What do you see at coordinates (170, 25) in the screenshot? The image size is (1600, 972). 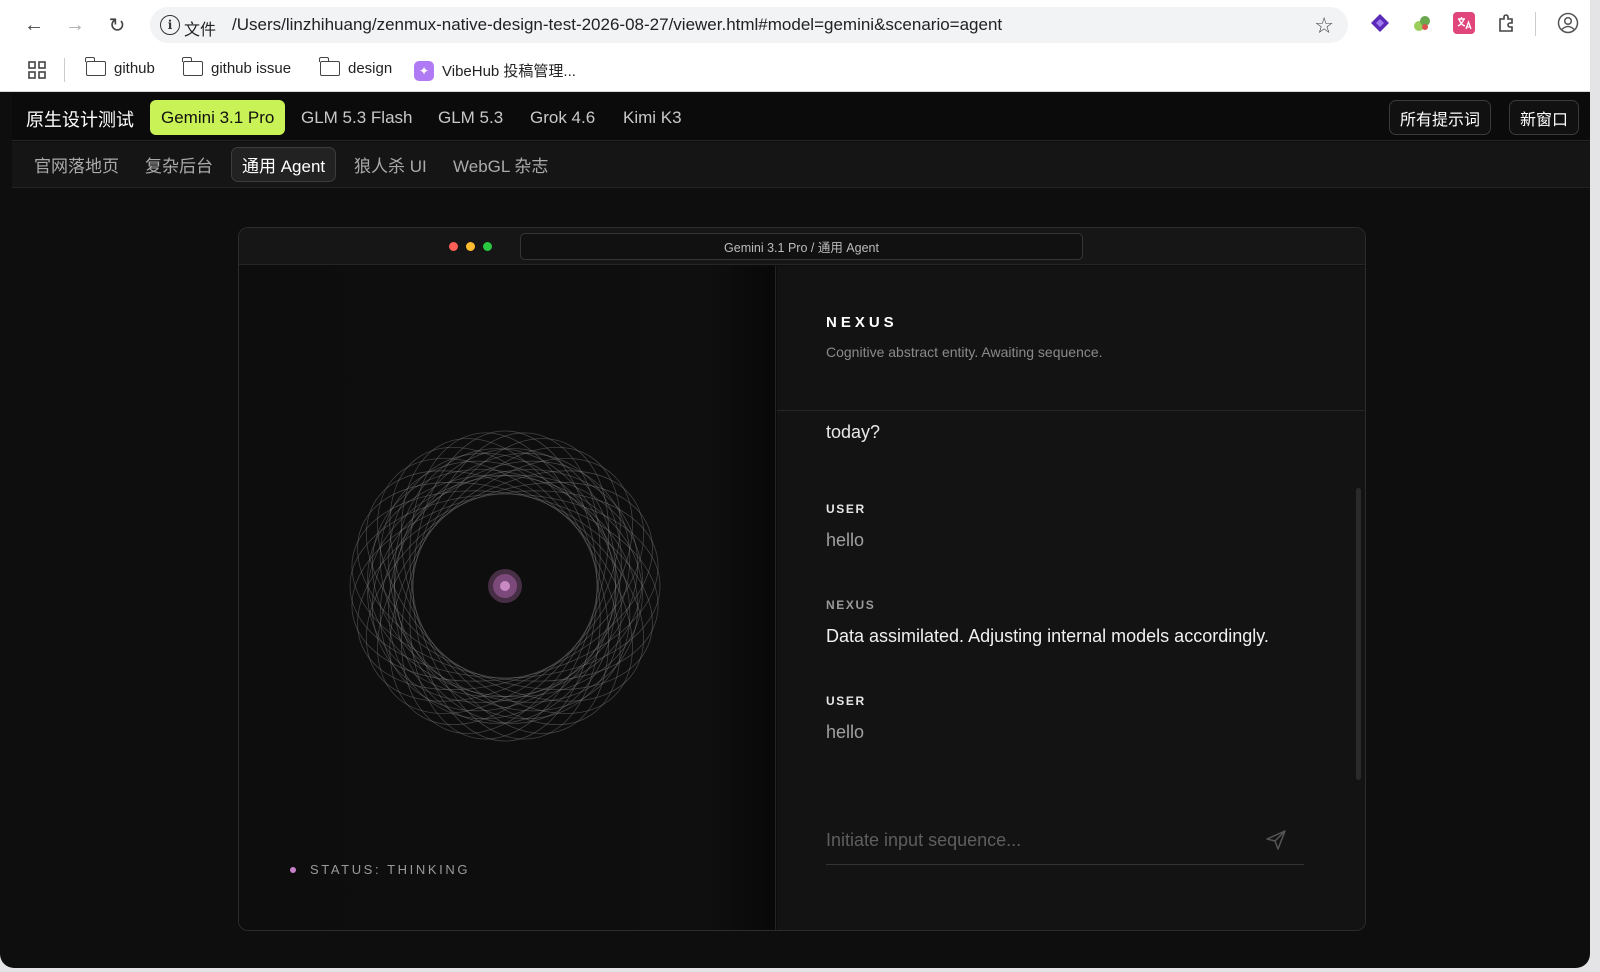 I see `info-icon: i` at bounding box center [170, 25].